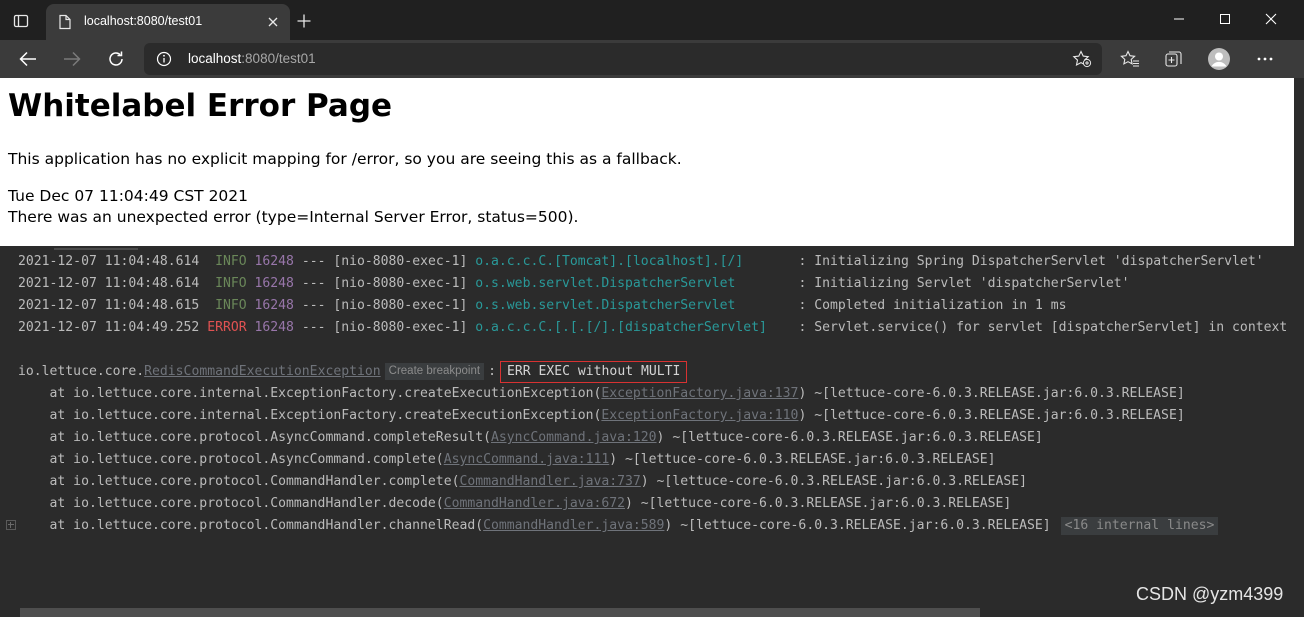 The image size is (1304, 617). I want to click on more-menu-button, so click(1265, 59).